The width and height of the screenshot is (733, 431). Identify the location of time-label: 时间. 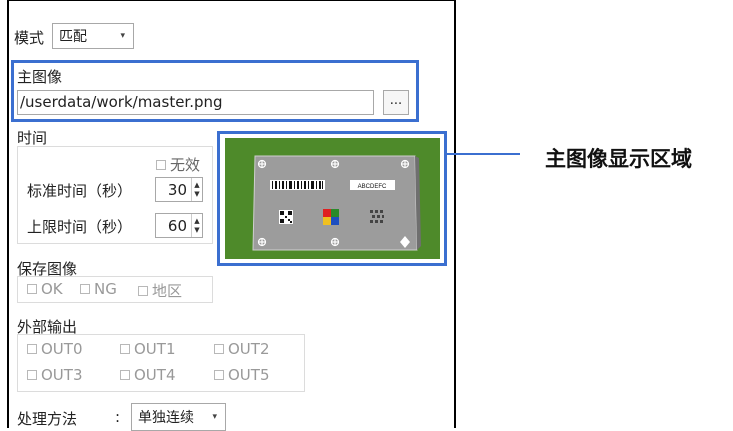
(32, 138).